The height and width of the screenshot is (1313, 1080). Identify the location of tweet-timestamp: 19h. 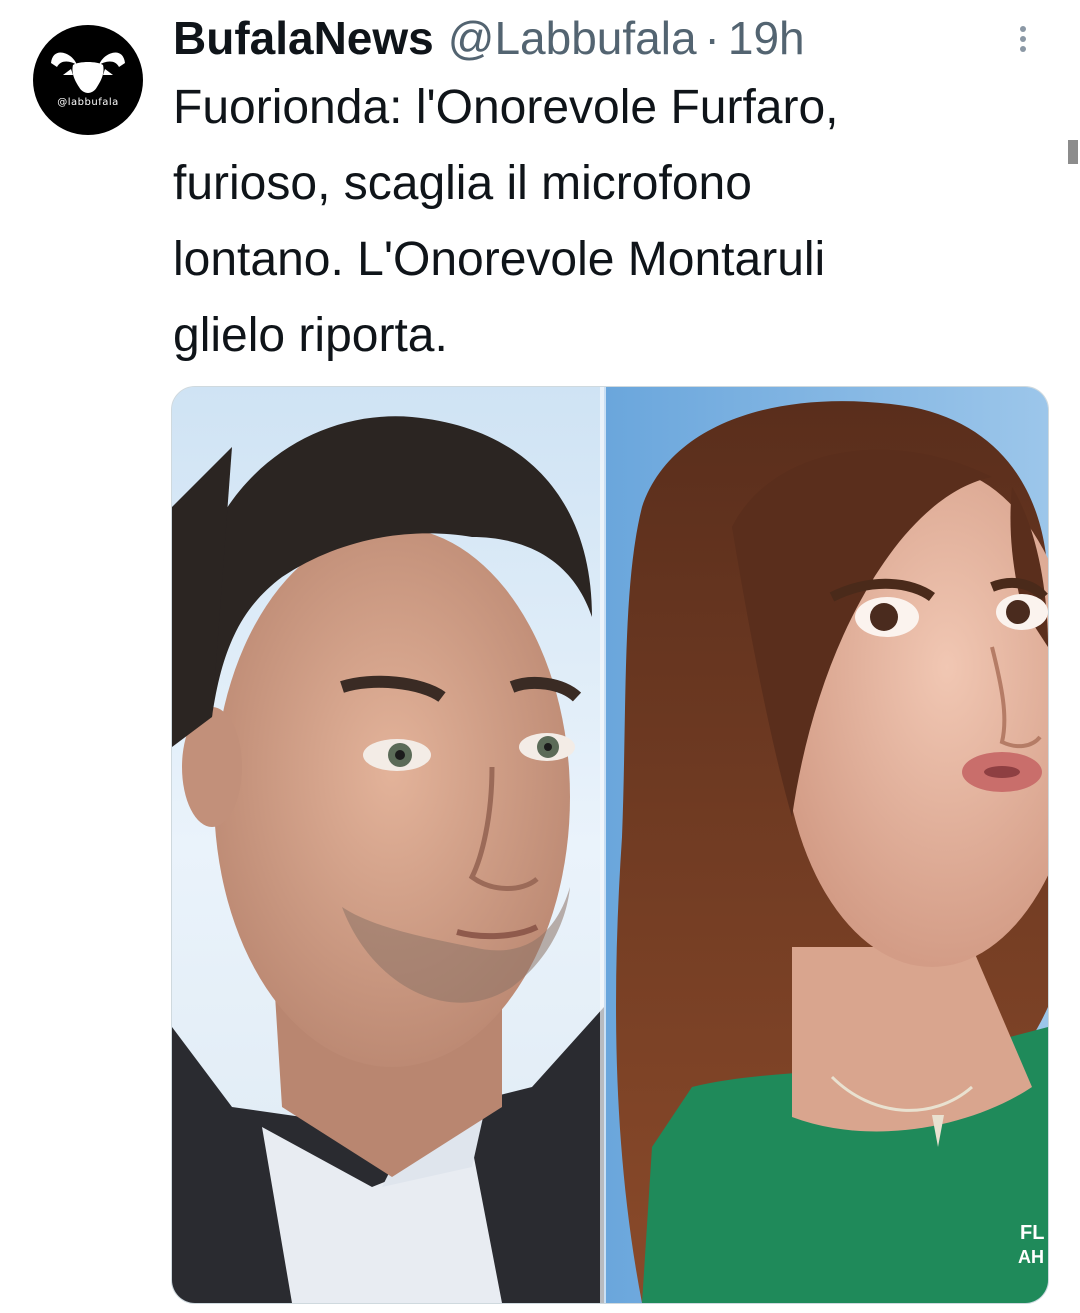
(766, 38).